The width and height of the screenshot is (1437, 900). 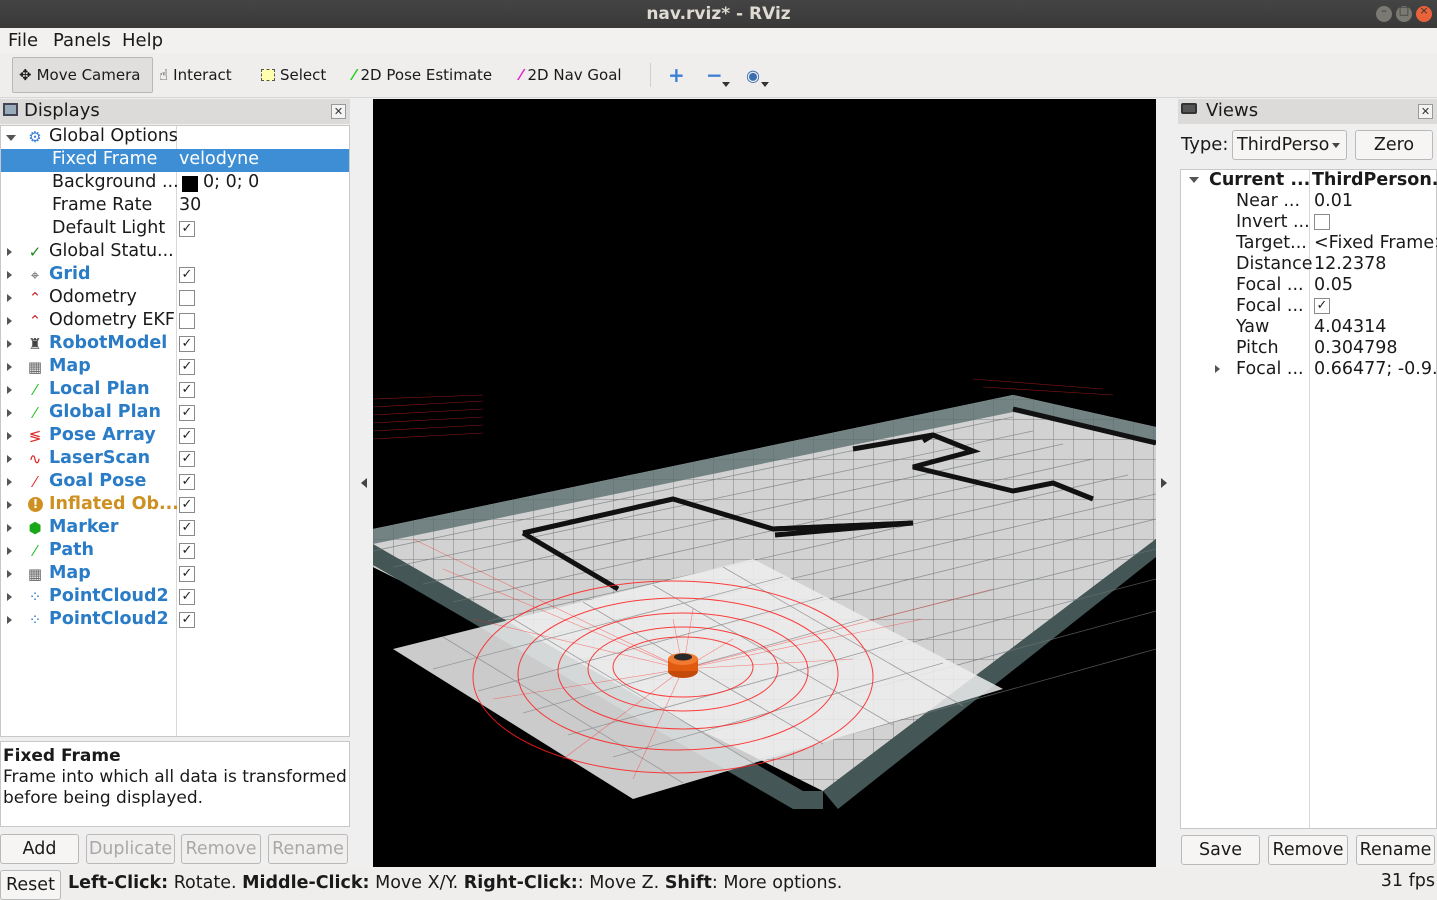 What do you see at coordinates (571, 75) in the screenshot?
I see `nav-goal-tool: ⁄ 2D Nav Goal` at bounding box center [571, 75].